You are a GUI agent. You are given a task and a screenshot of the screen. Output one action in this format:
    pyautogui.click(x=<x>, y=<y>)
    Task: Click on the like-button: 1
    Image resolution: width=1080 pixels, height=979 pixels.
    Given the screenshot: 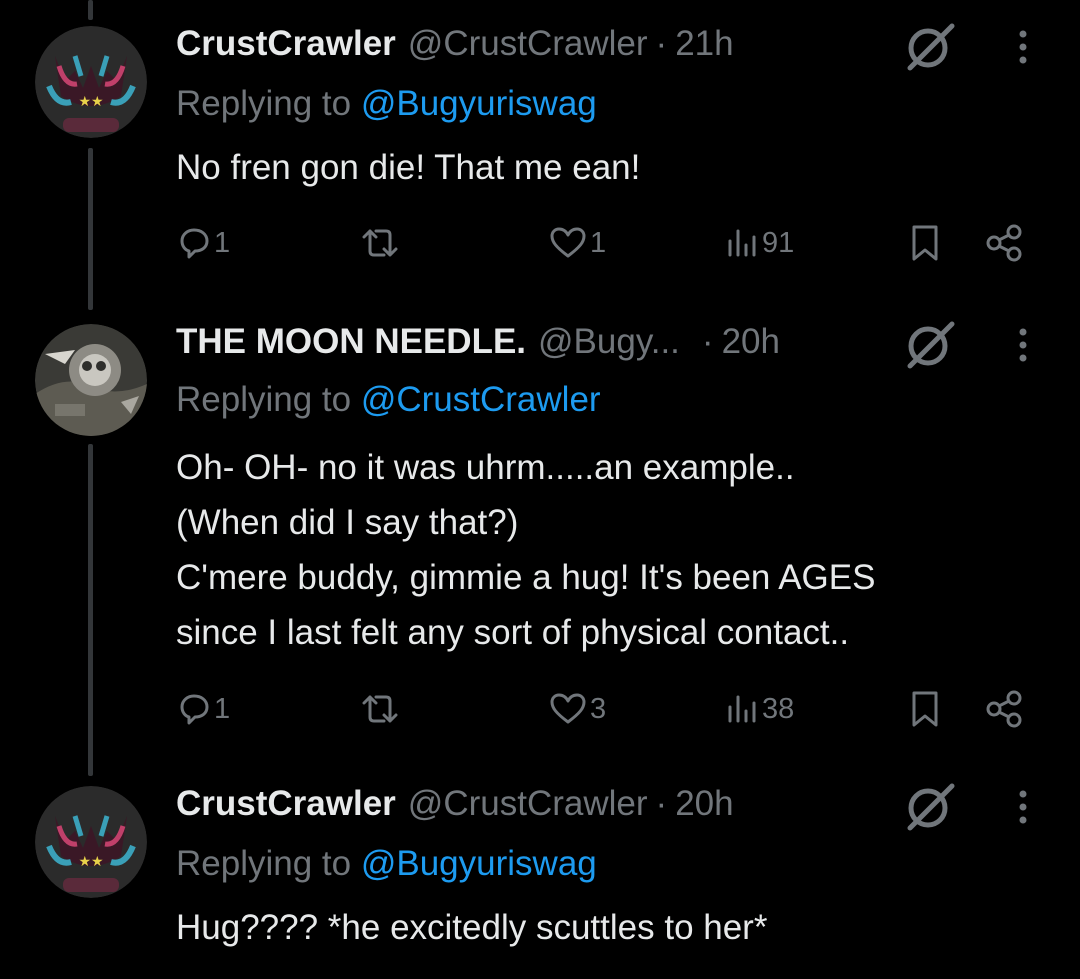 What is the action you would take?
    pyautogui.click(x=577, y=243)
    